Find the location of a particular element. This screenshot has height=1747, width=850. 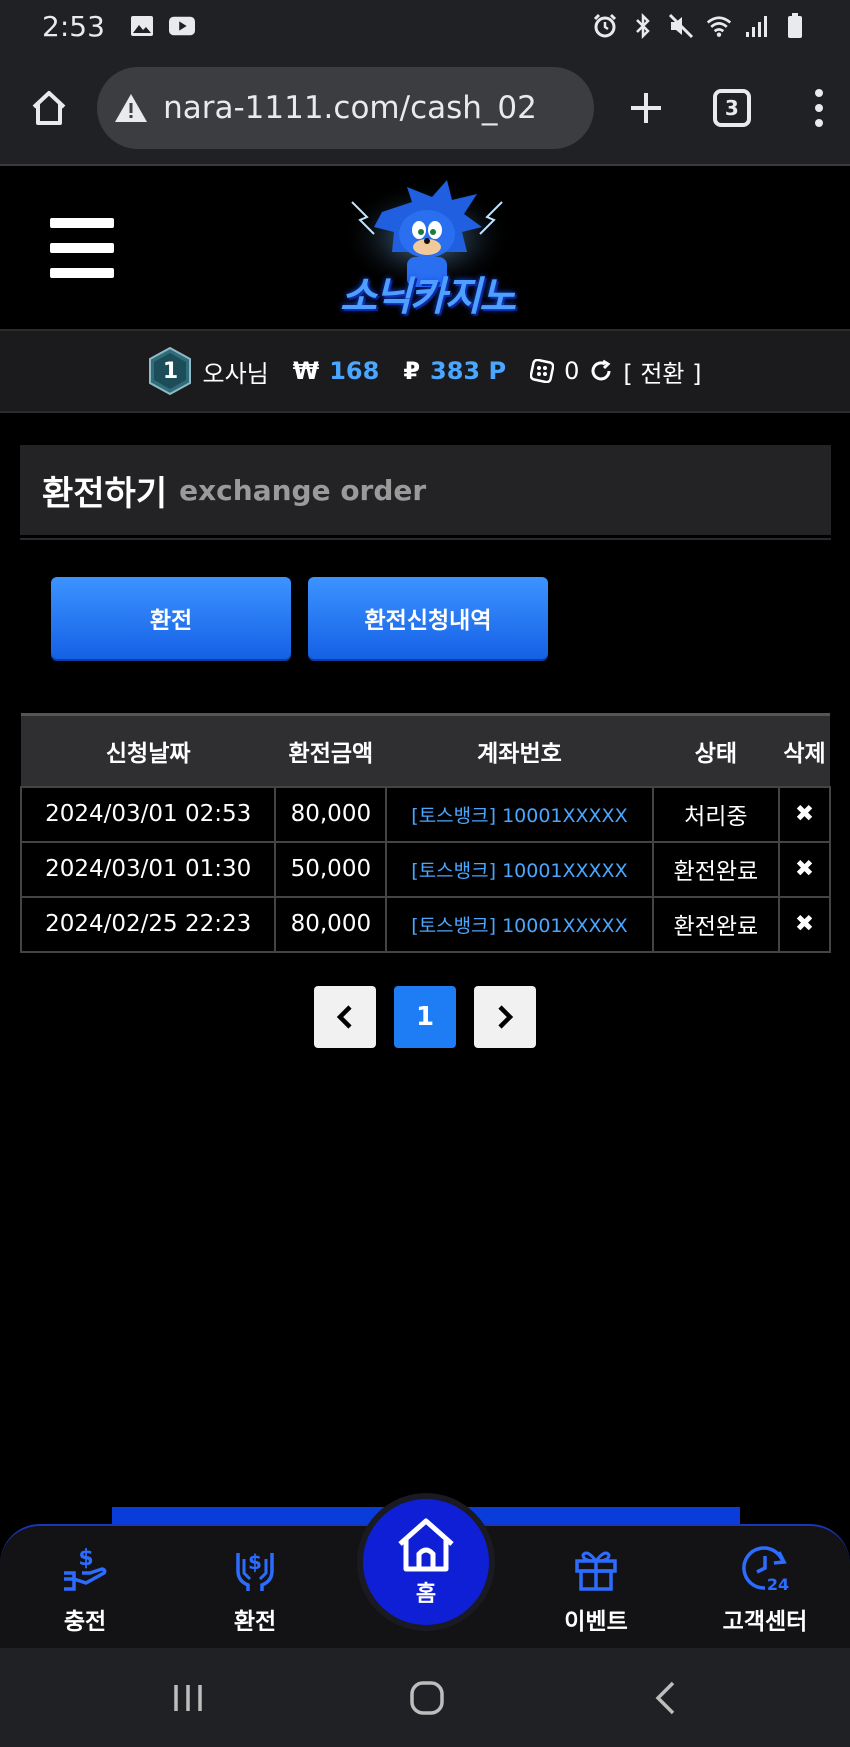

system-nav-bar is located at coordinates (425, 1697).